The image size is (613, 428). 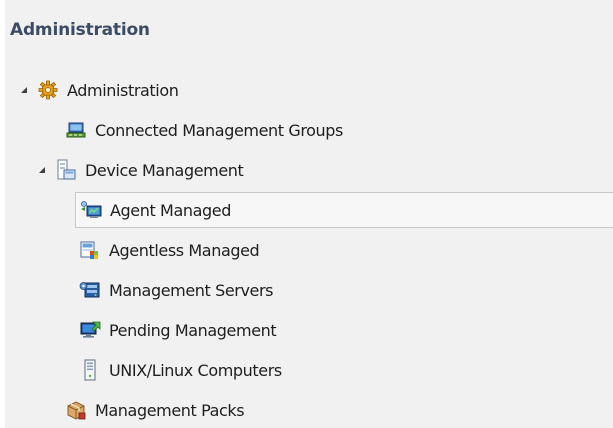 I want to click on tree-item-label: Management Packs, so click(x=170, y=410).